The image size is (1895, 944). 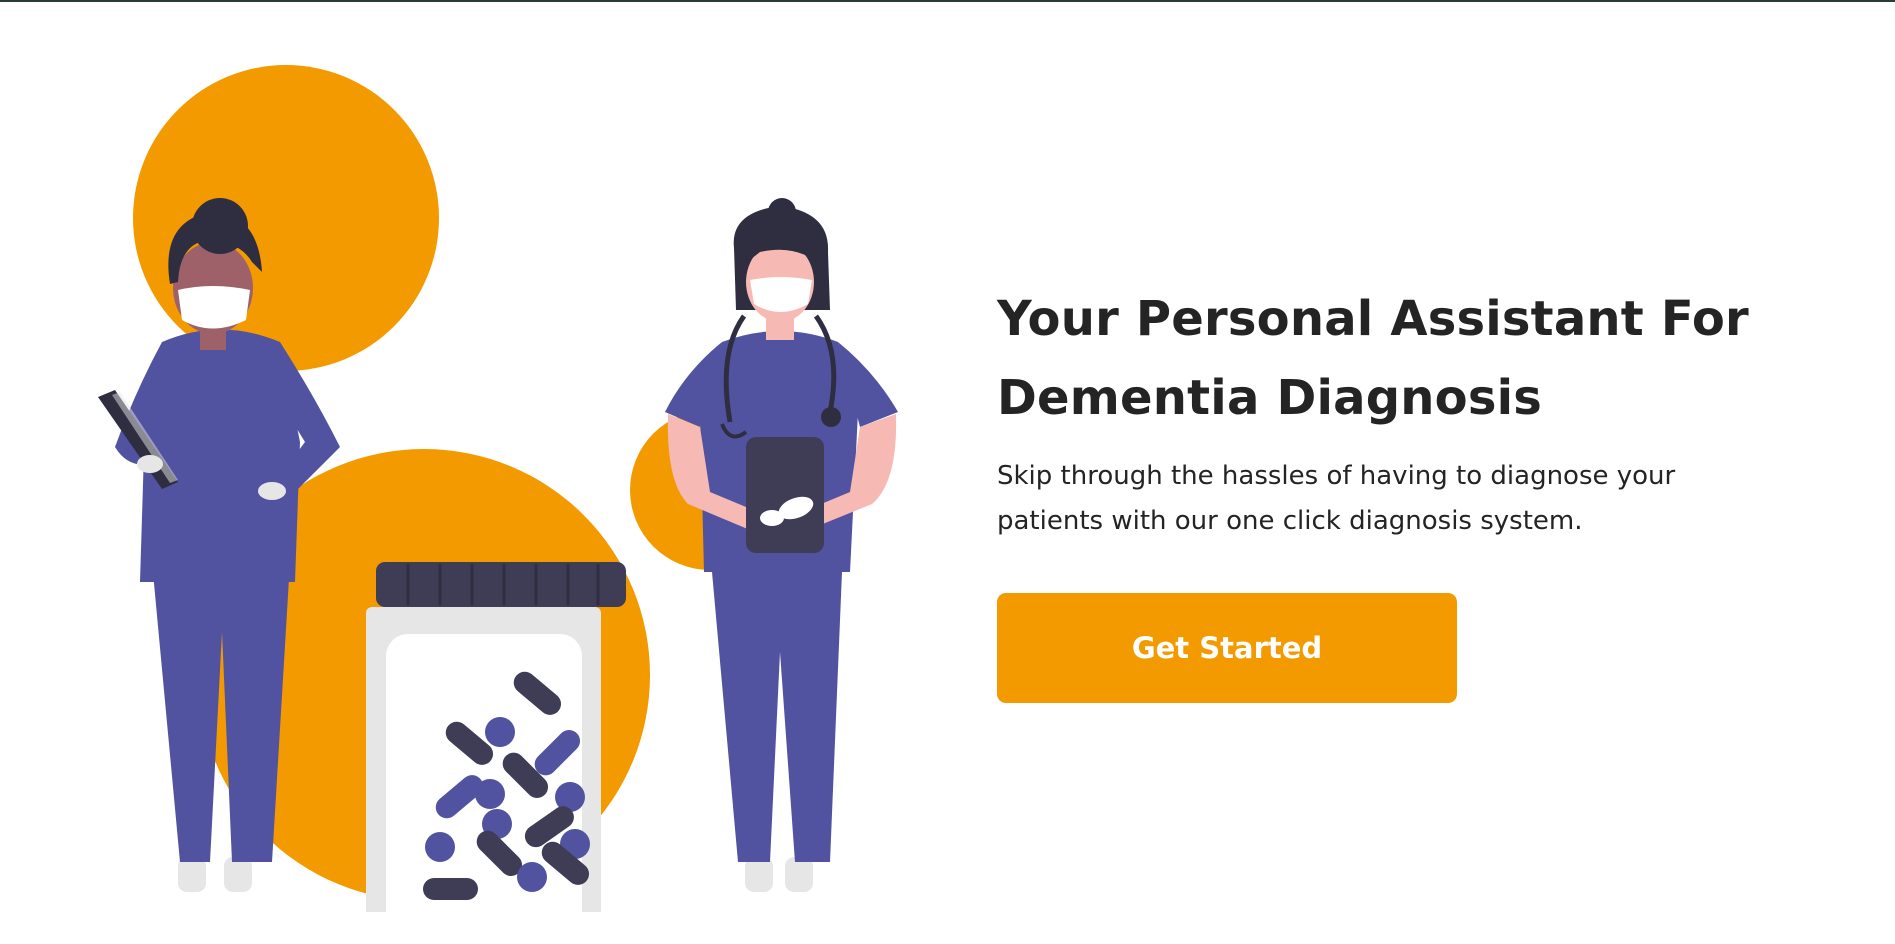 What do you see at coordinates (496, 737) in the screenshot?
I see `pill-jar` at bounding box center [496, 737].